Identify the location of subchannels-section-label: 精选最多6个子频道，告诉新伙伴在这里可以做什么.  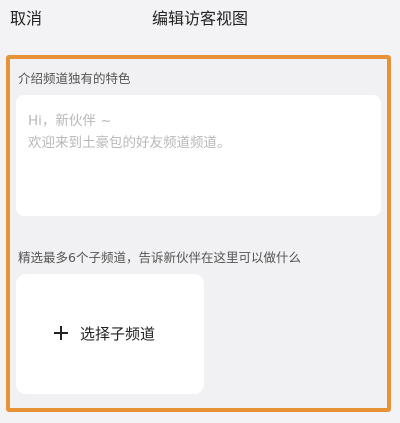
(159, 257).